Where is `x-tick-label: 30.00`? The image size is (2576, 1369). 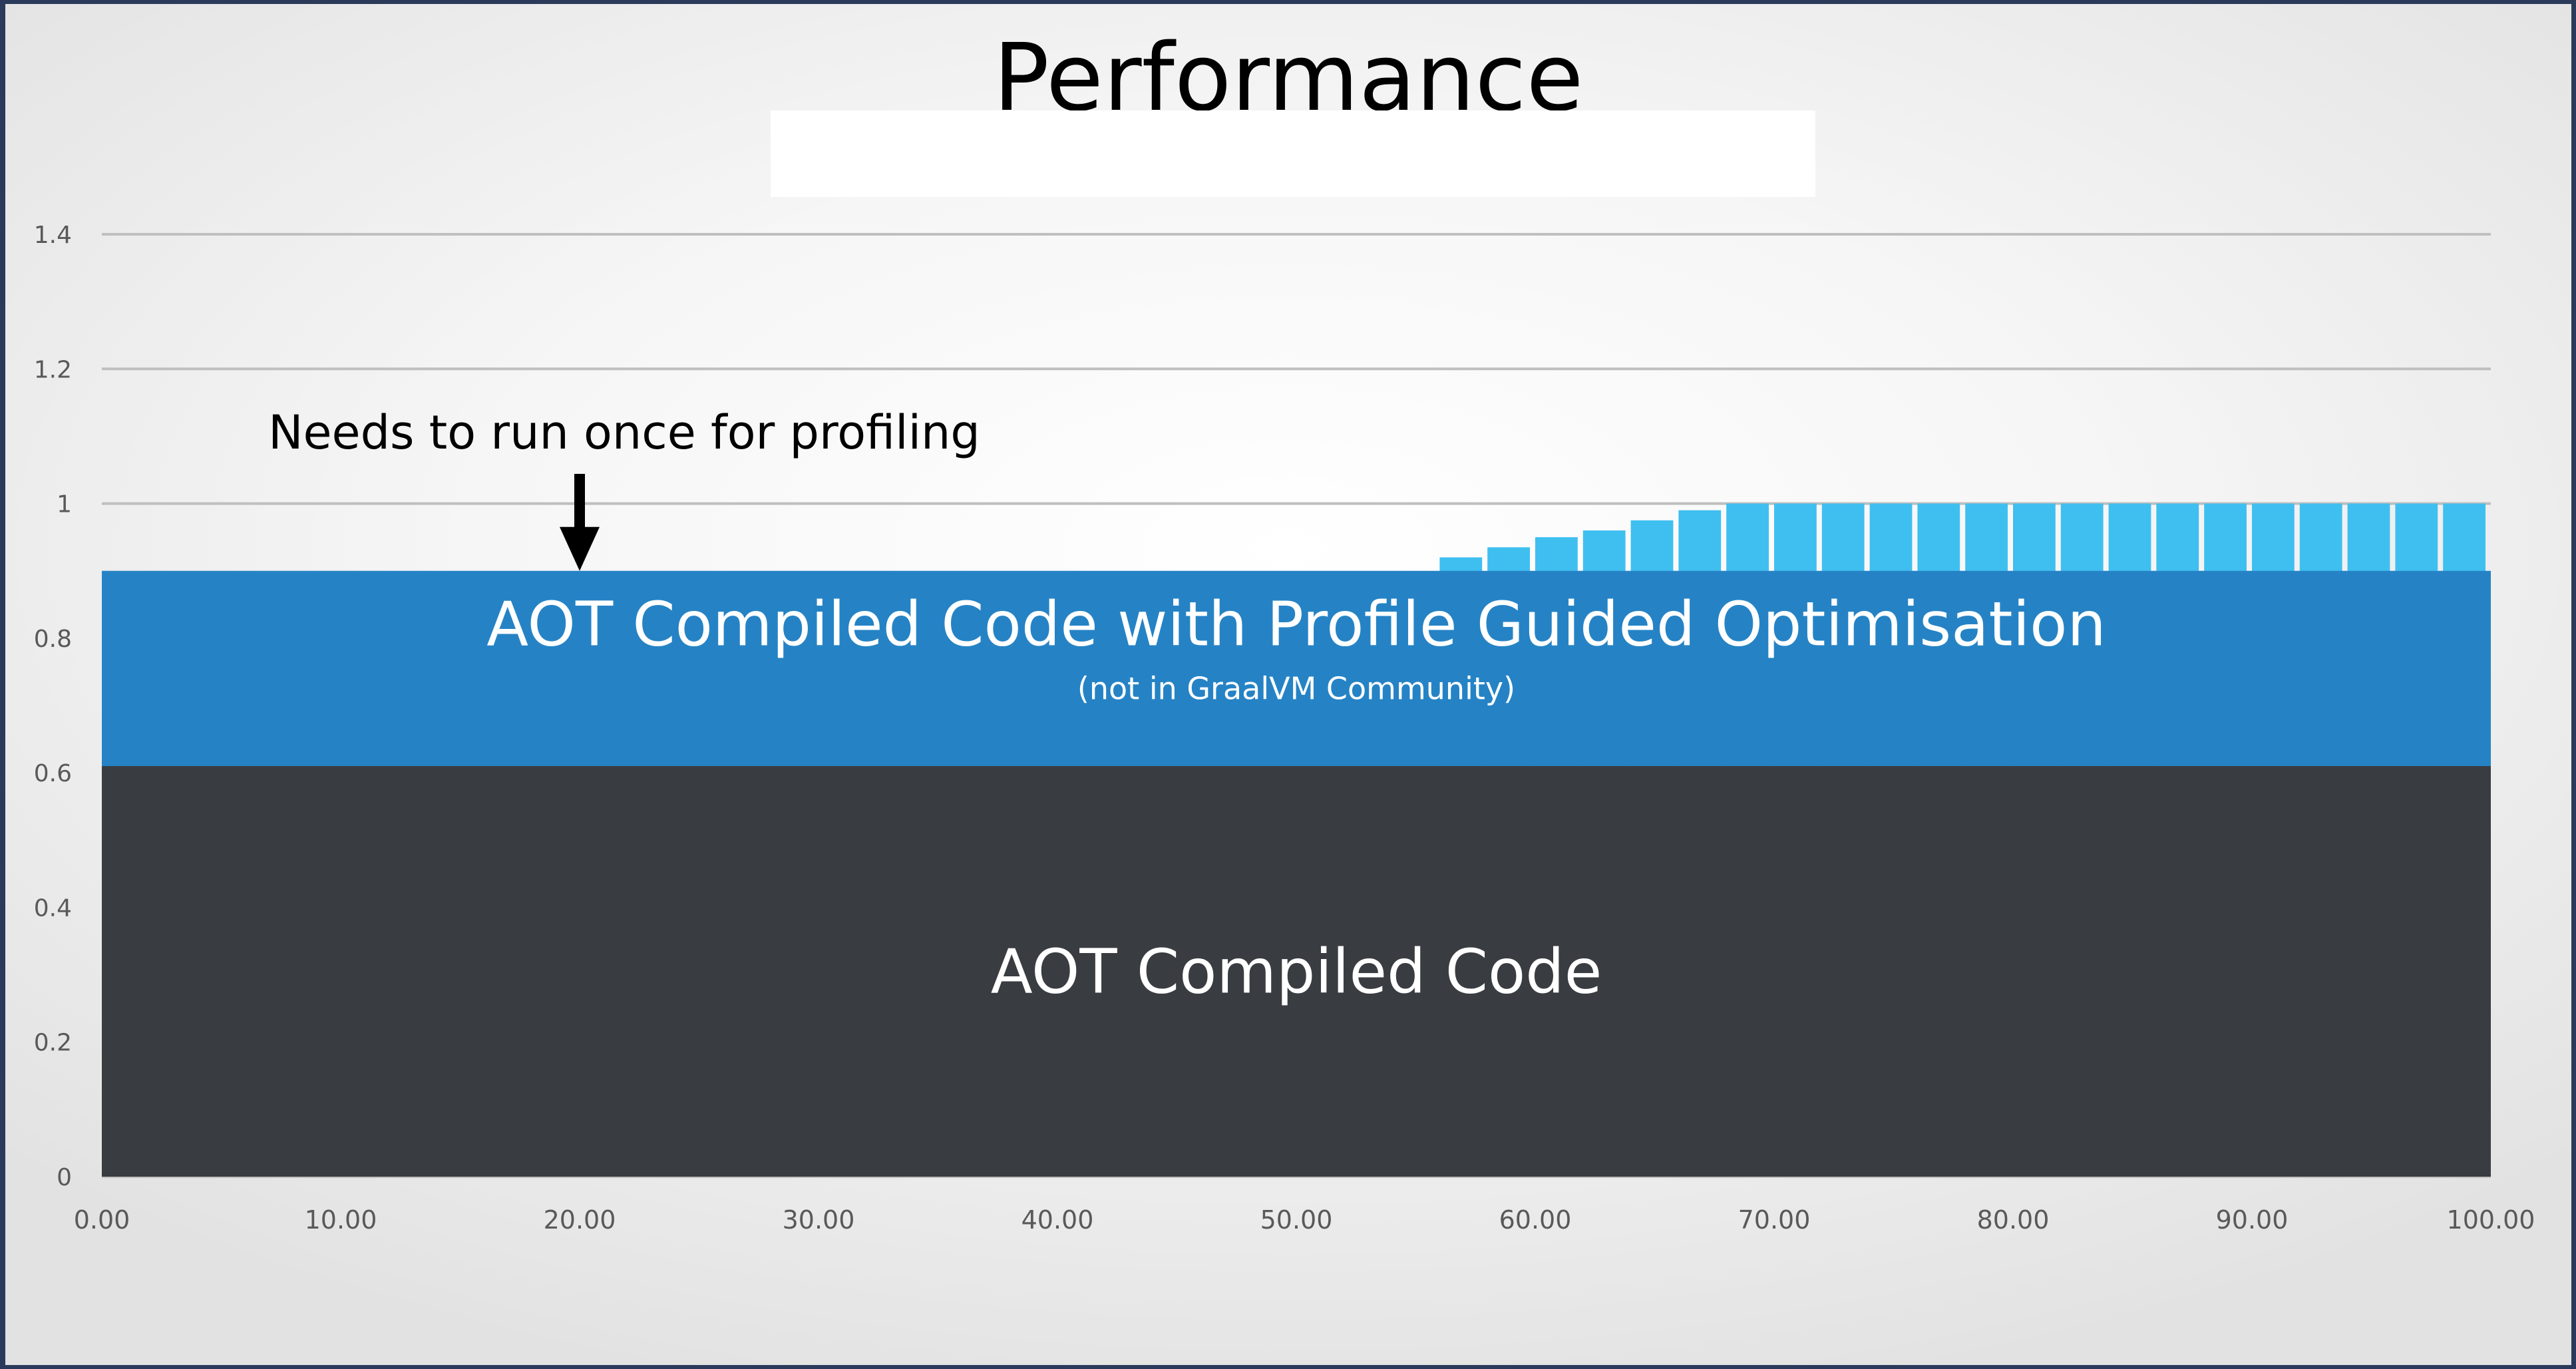 x-tick-label: 30.00 is located at coordinates (819, 1220).